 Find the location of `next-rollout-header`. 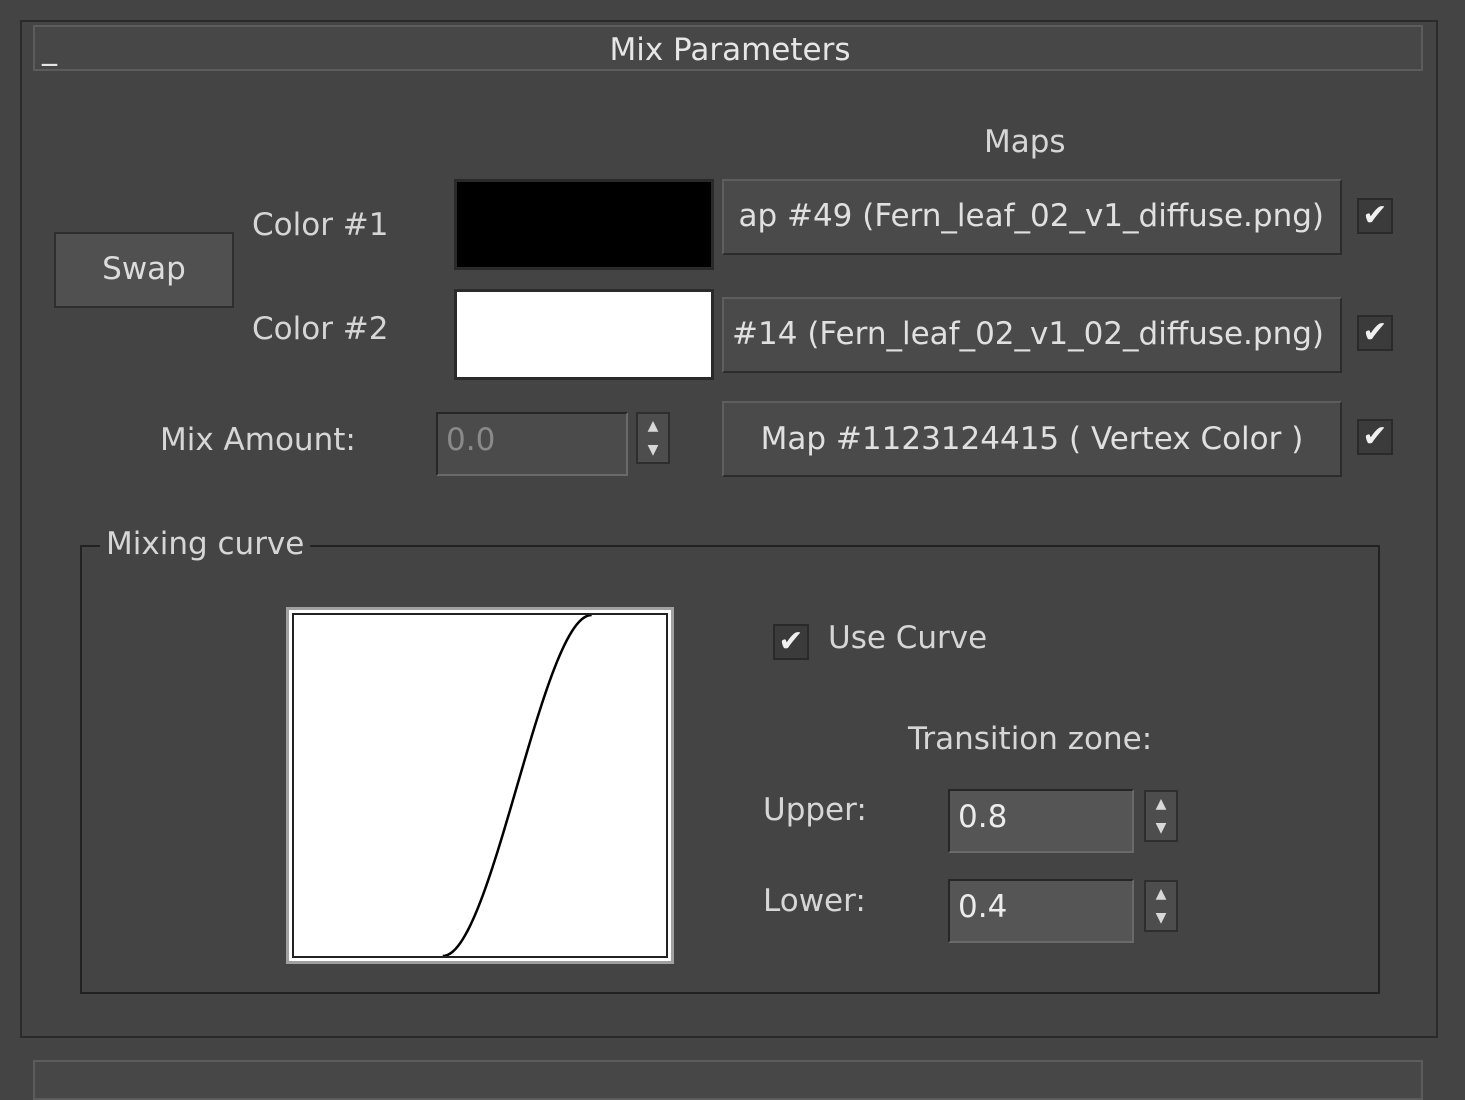

next-rollout-header is located at coordinates (728, 1080).